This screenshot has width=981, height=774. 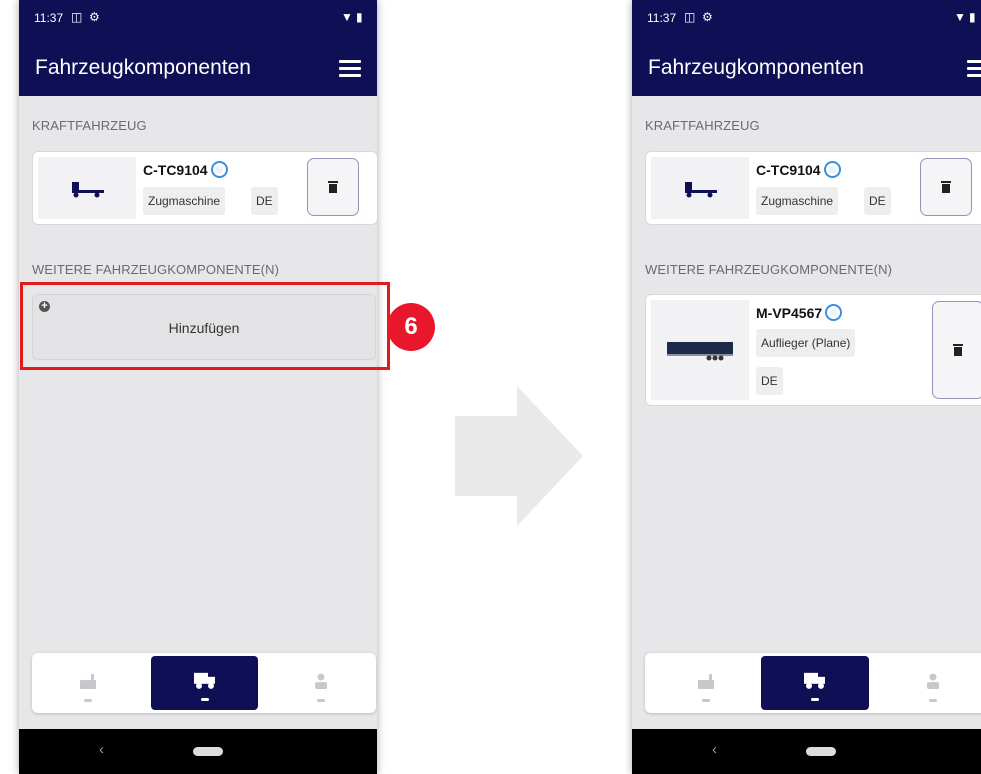 I want to click on component-type-chip: Auflieger (Plane), so click(x=806, y=343).